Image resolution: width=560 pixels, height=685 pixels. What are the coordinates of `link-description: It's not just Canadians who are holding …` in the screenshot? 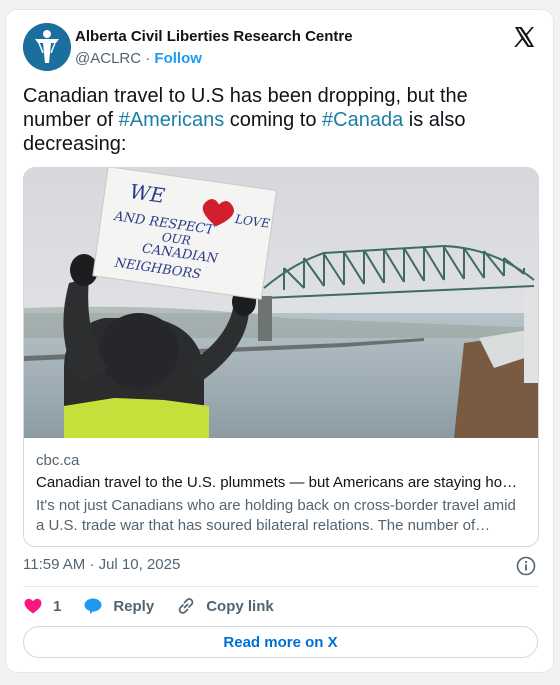 It's located at (276, 515).